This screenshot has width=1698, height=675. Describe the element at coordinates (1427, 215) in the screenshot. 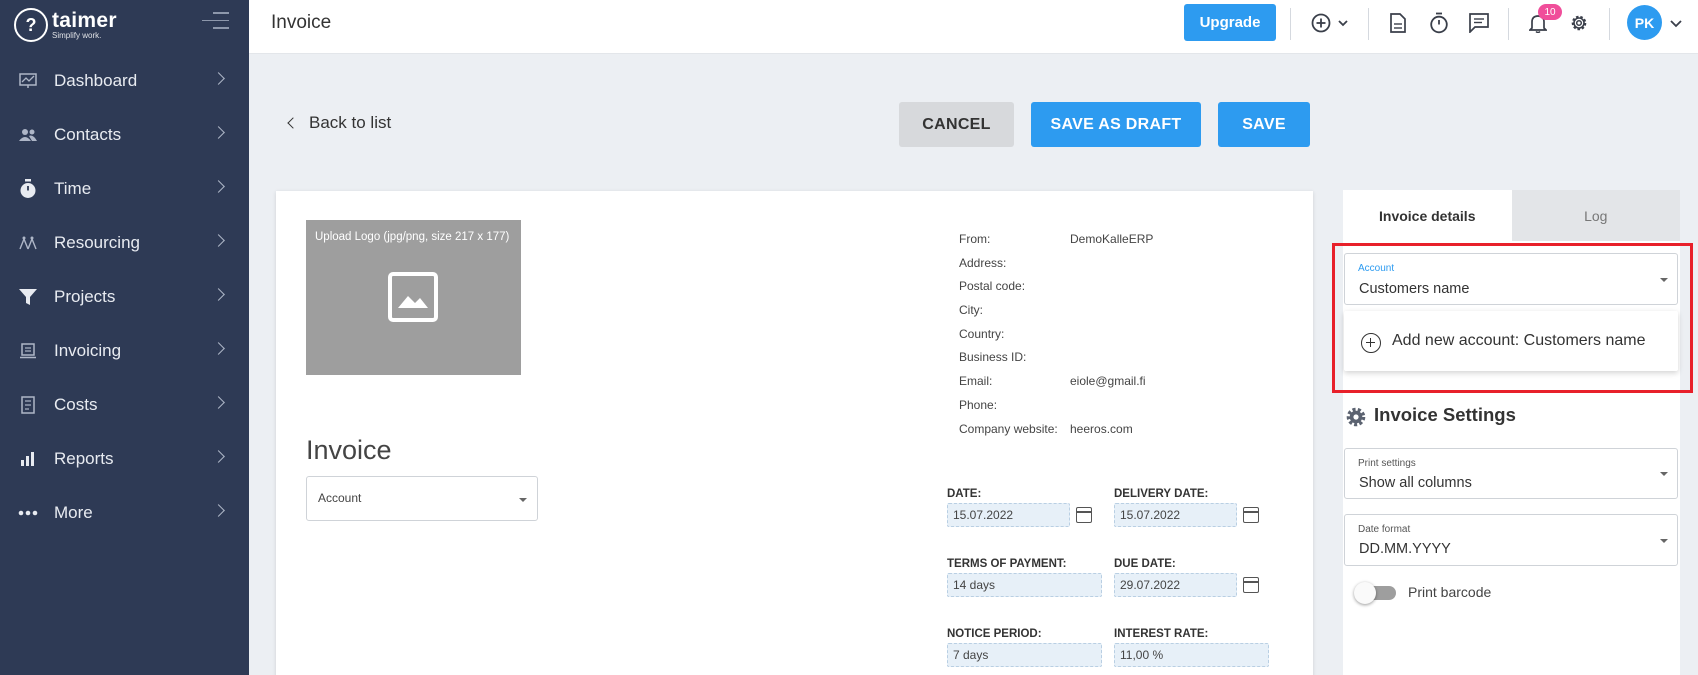

I see `tab-invoice-details: Invoice details` at that location.